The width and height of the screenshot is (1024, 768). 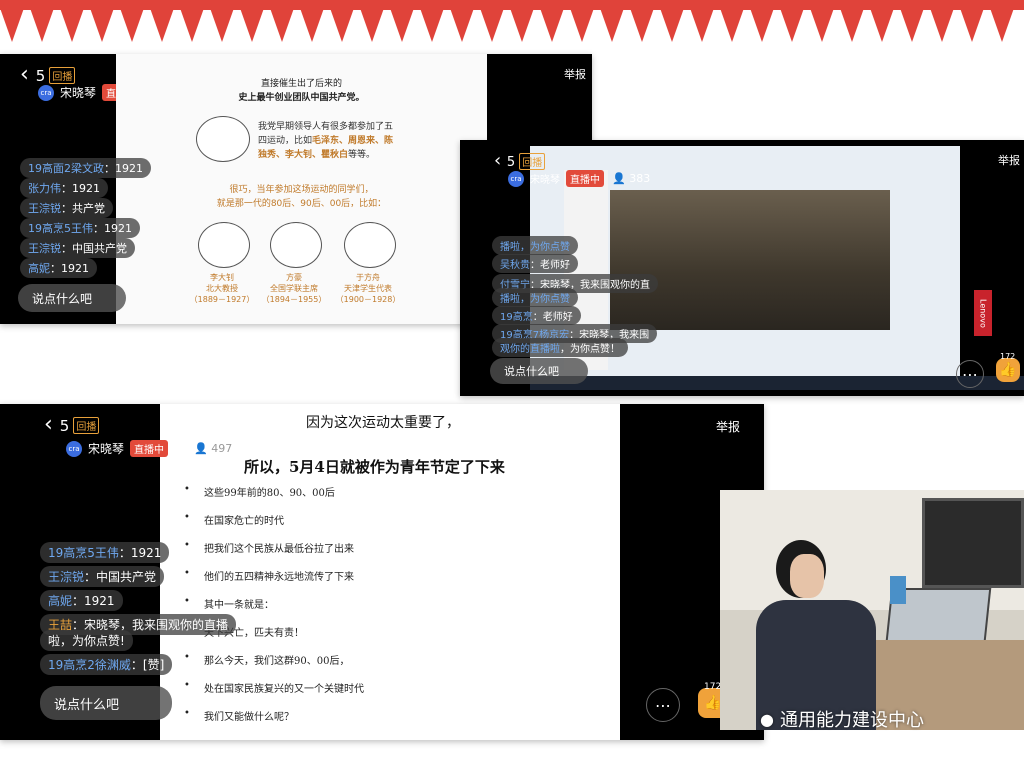 What do you see at coordinates (816, 635) in the screenshot?
I see `person` at bounding box center [816, 635].